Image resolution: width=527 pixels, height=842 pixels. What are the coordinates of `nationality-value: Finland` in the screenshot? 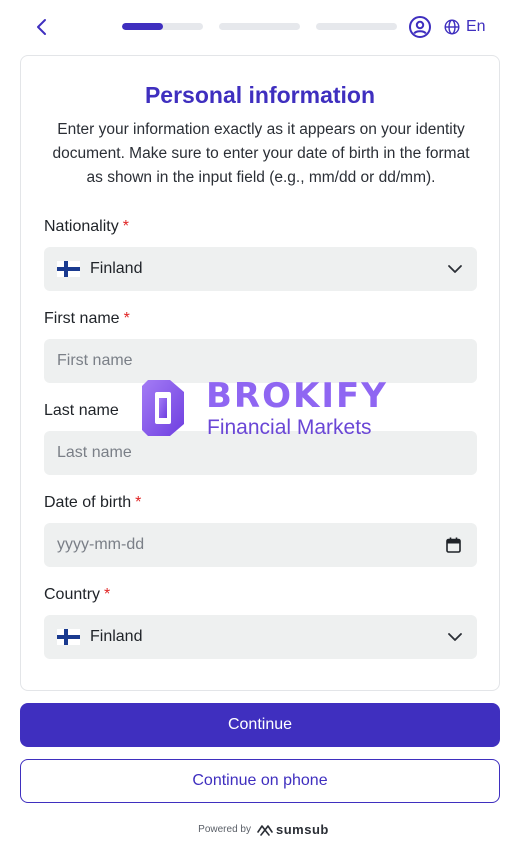 It's located at (116, 268).